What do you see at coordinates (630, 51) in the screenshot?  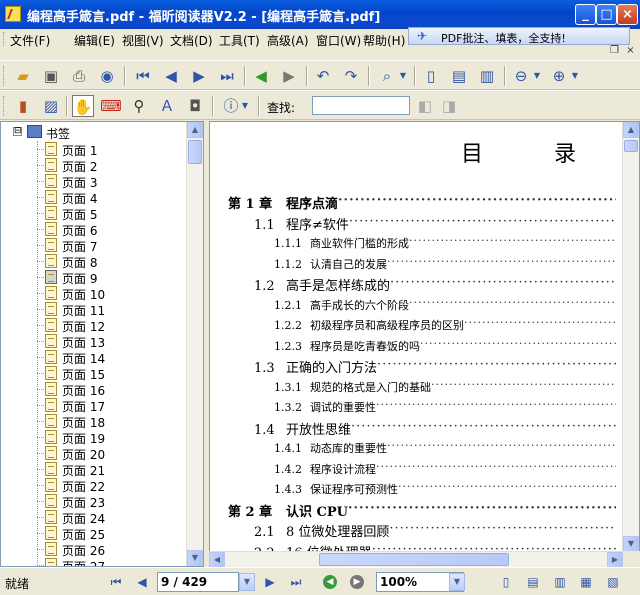 I see `doc-close-button: ×` at bounding box center [630, 51].